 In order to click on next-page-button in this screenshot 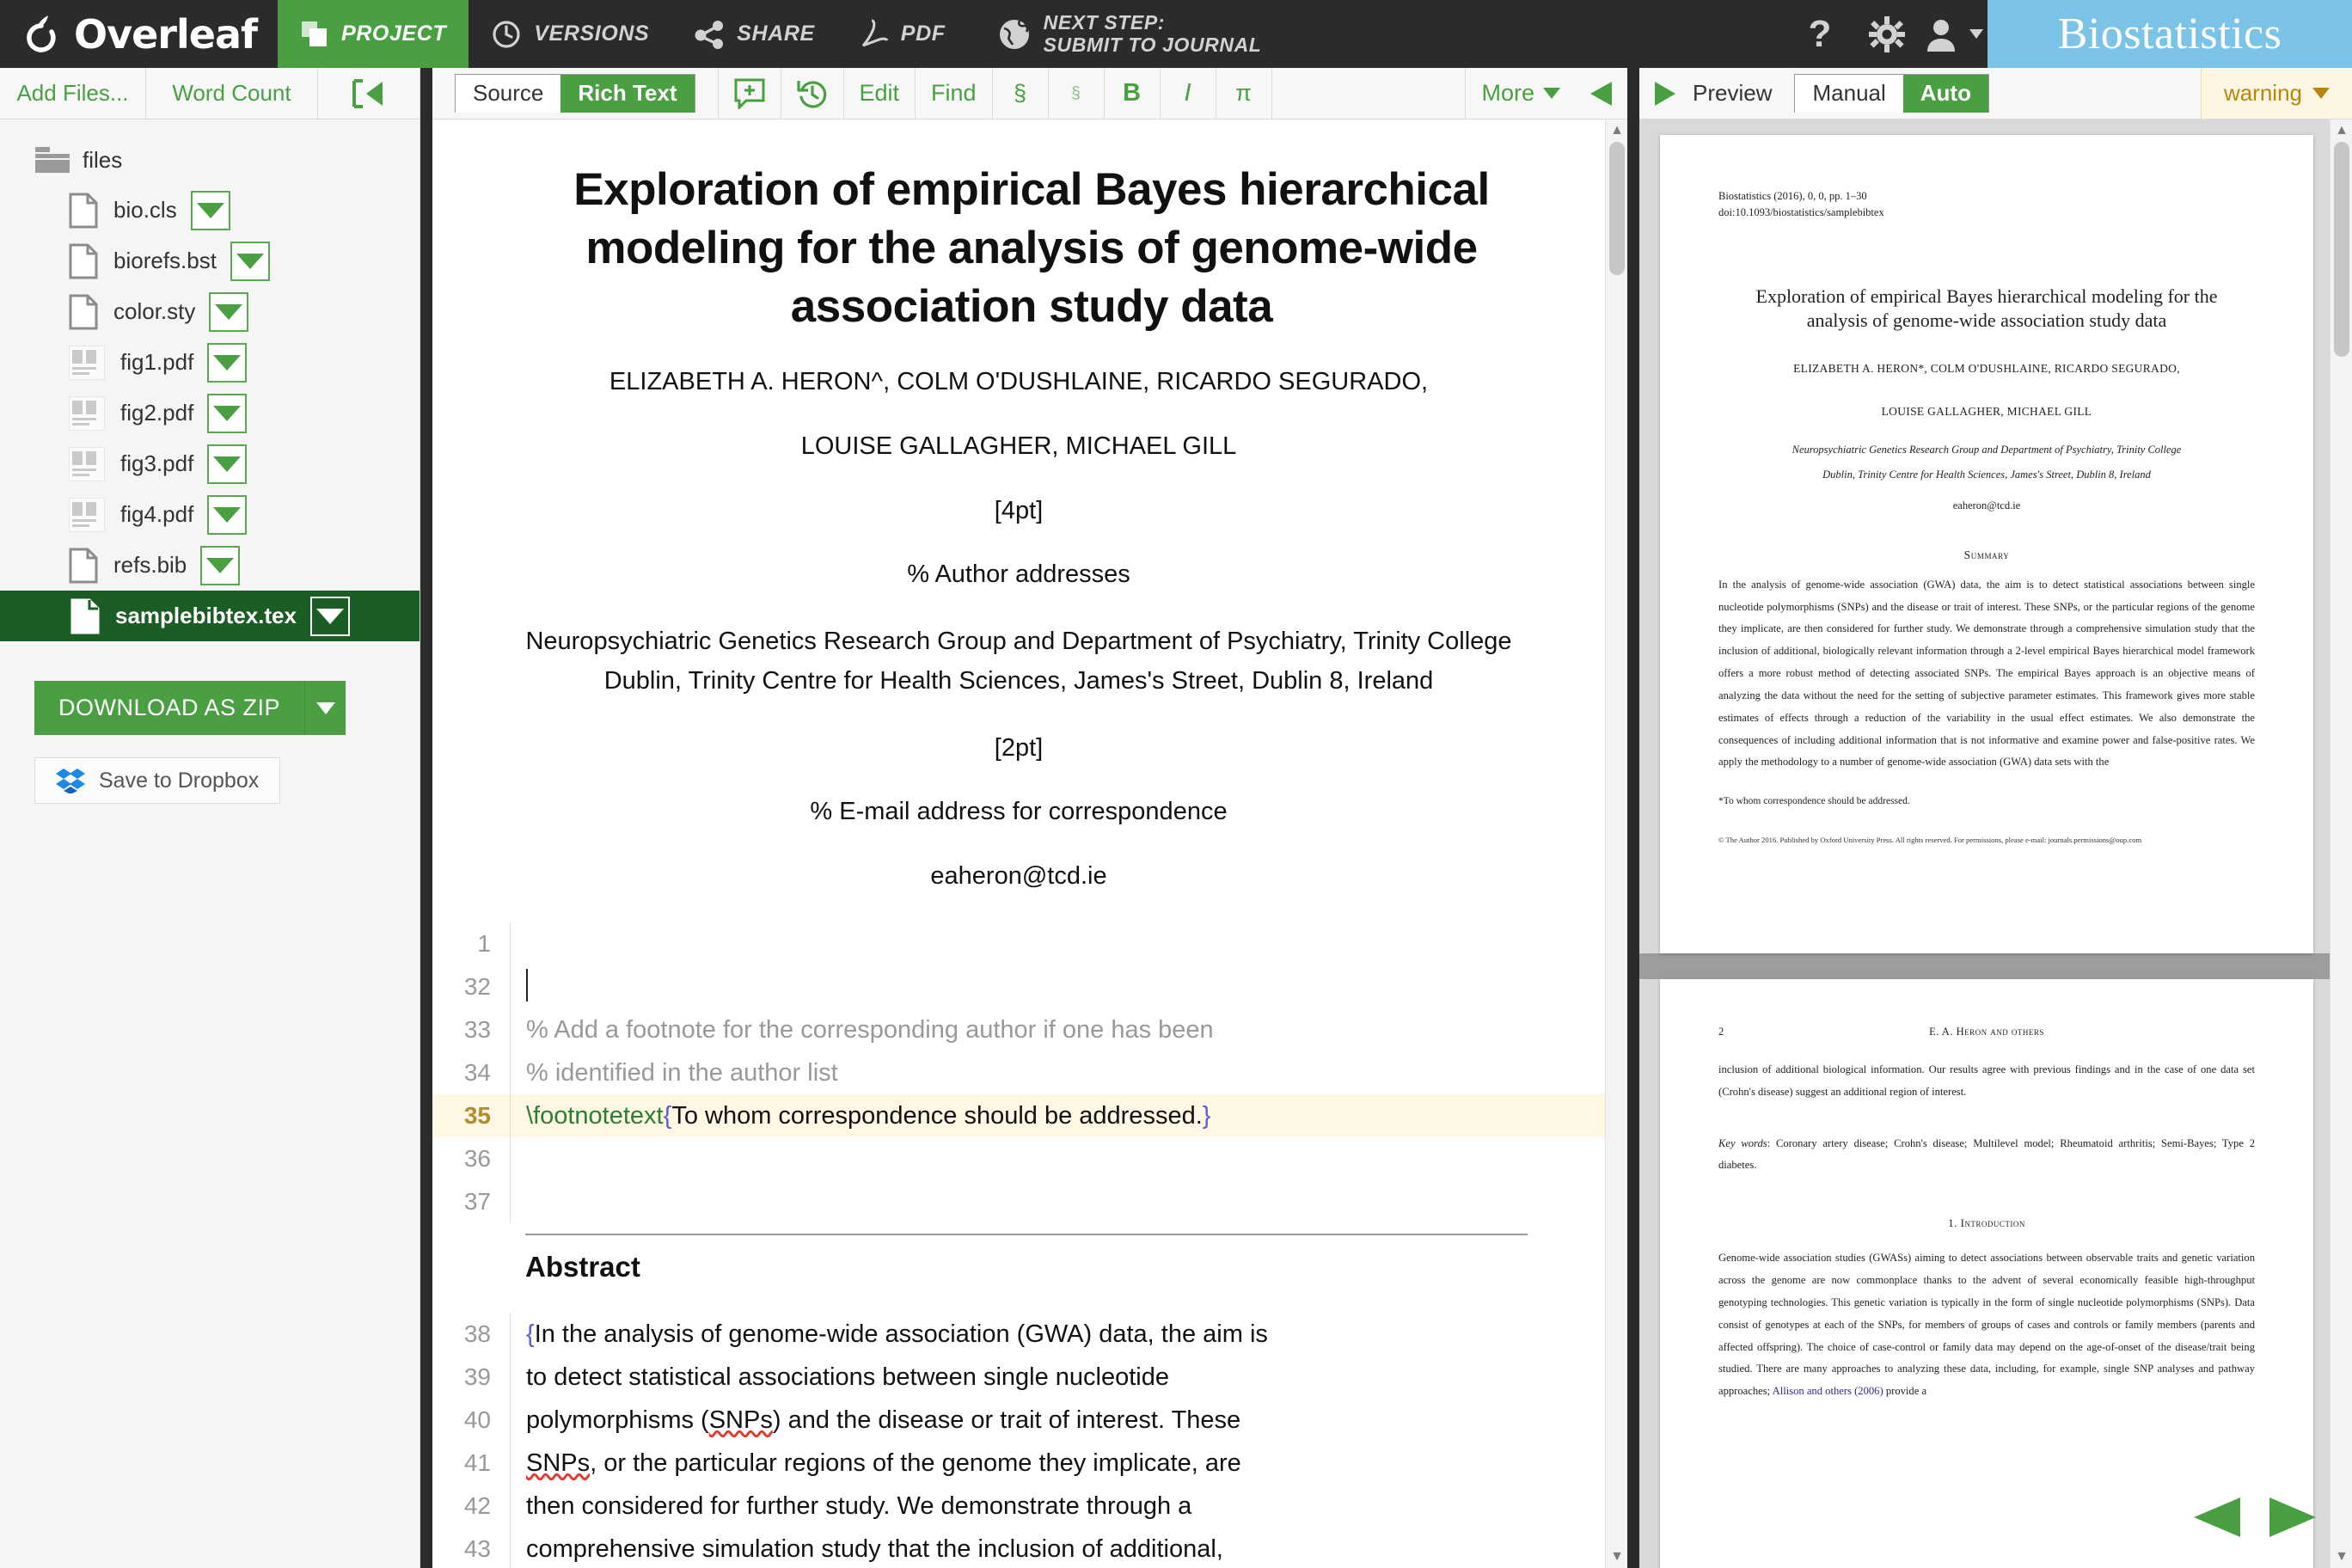, I will do `click(2292, 1519)`.